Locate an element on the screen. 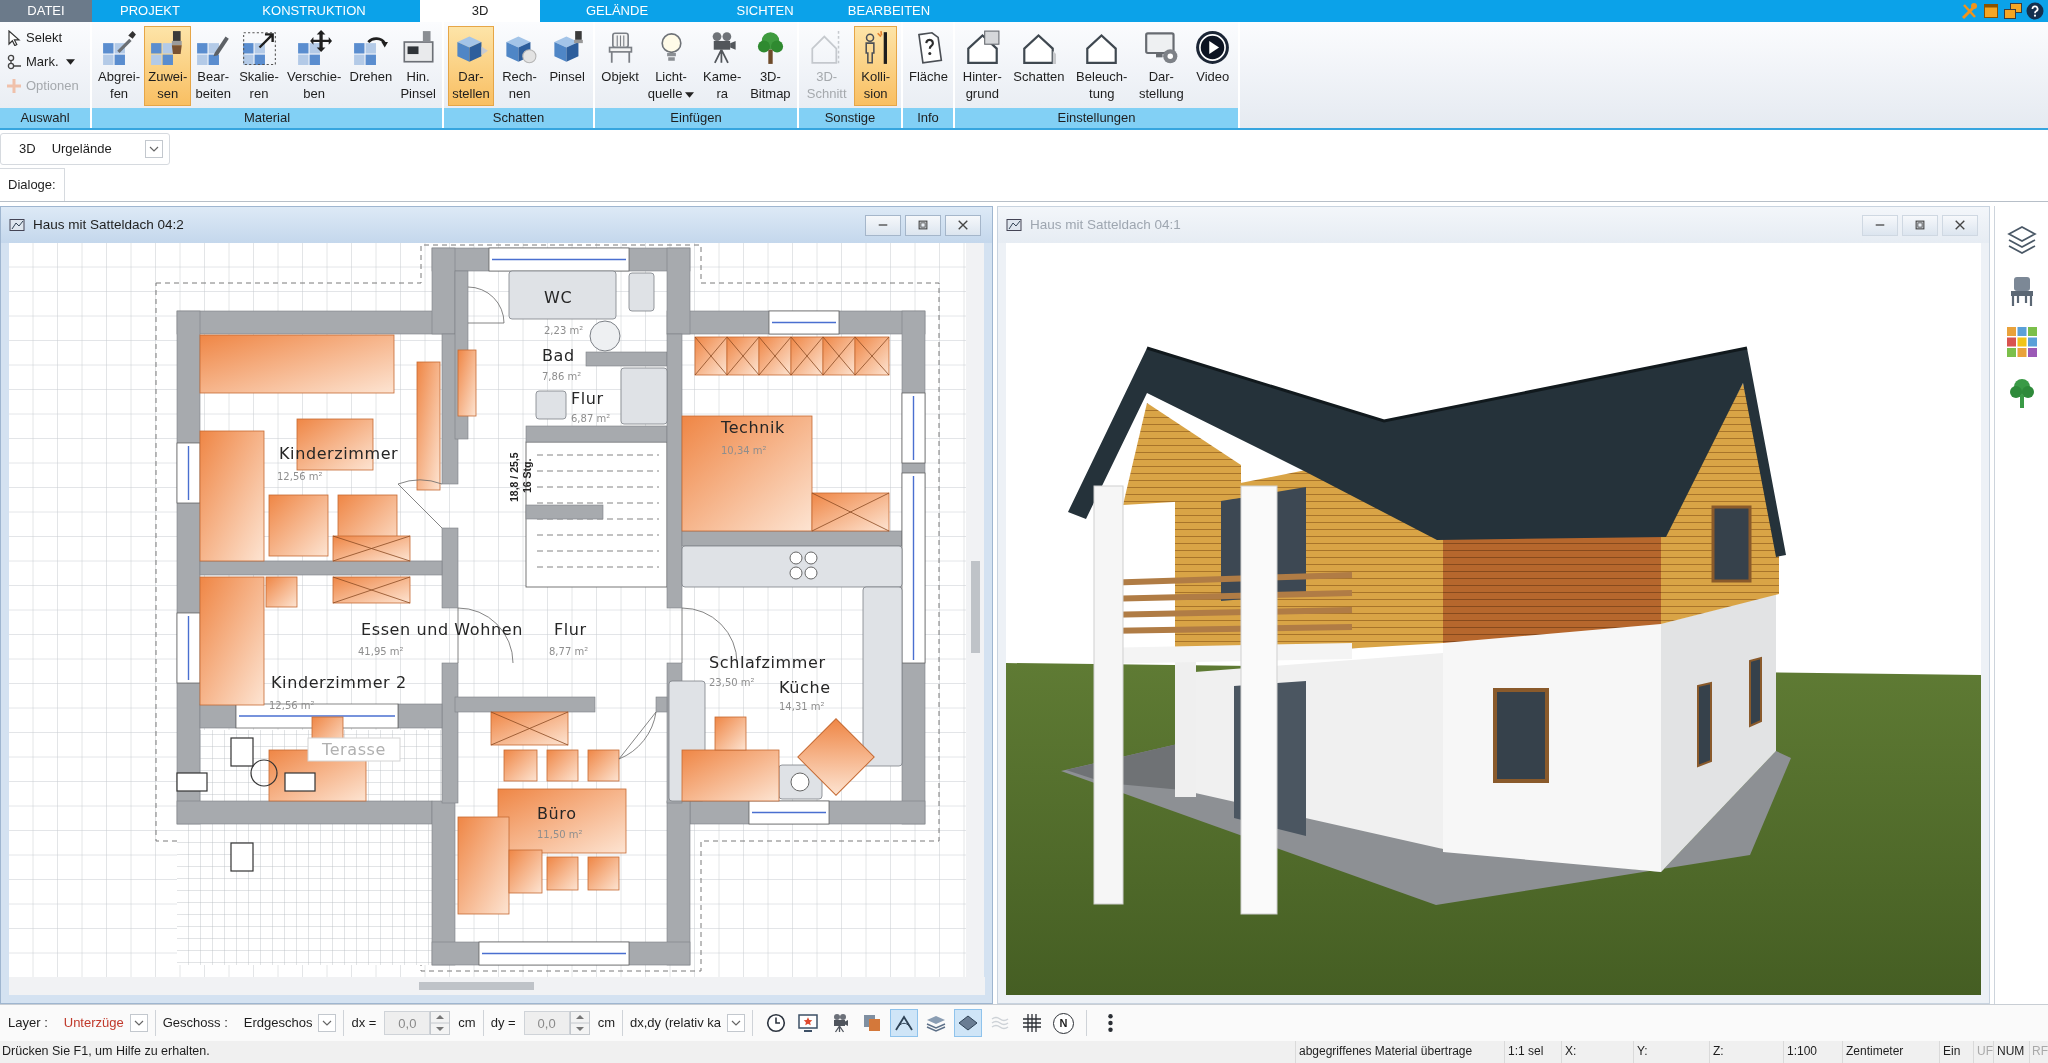 The width and height of the screenshot is (2048, 1063). ribbon-group-label: Einstellungen is located at coordinates (1096, 118).